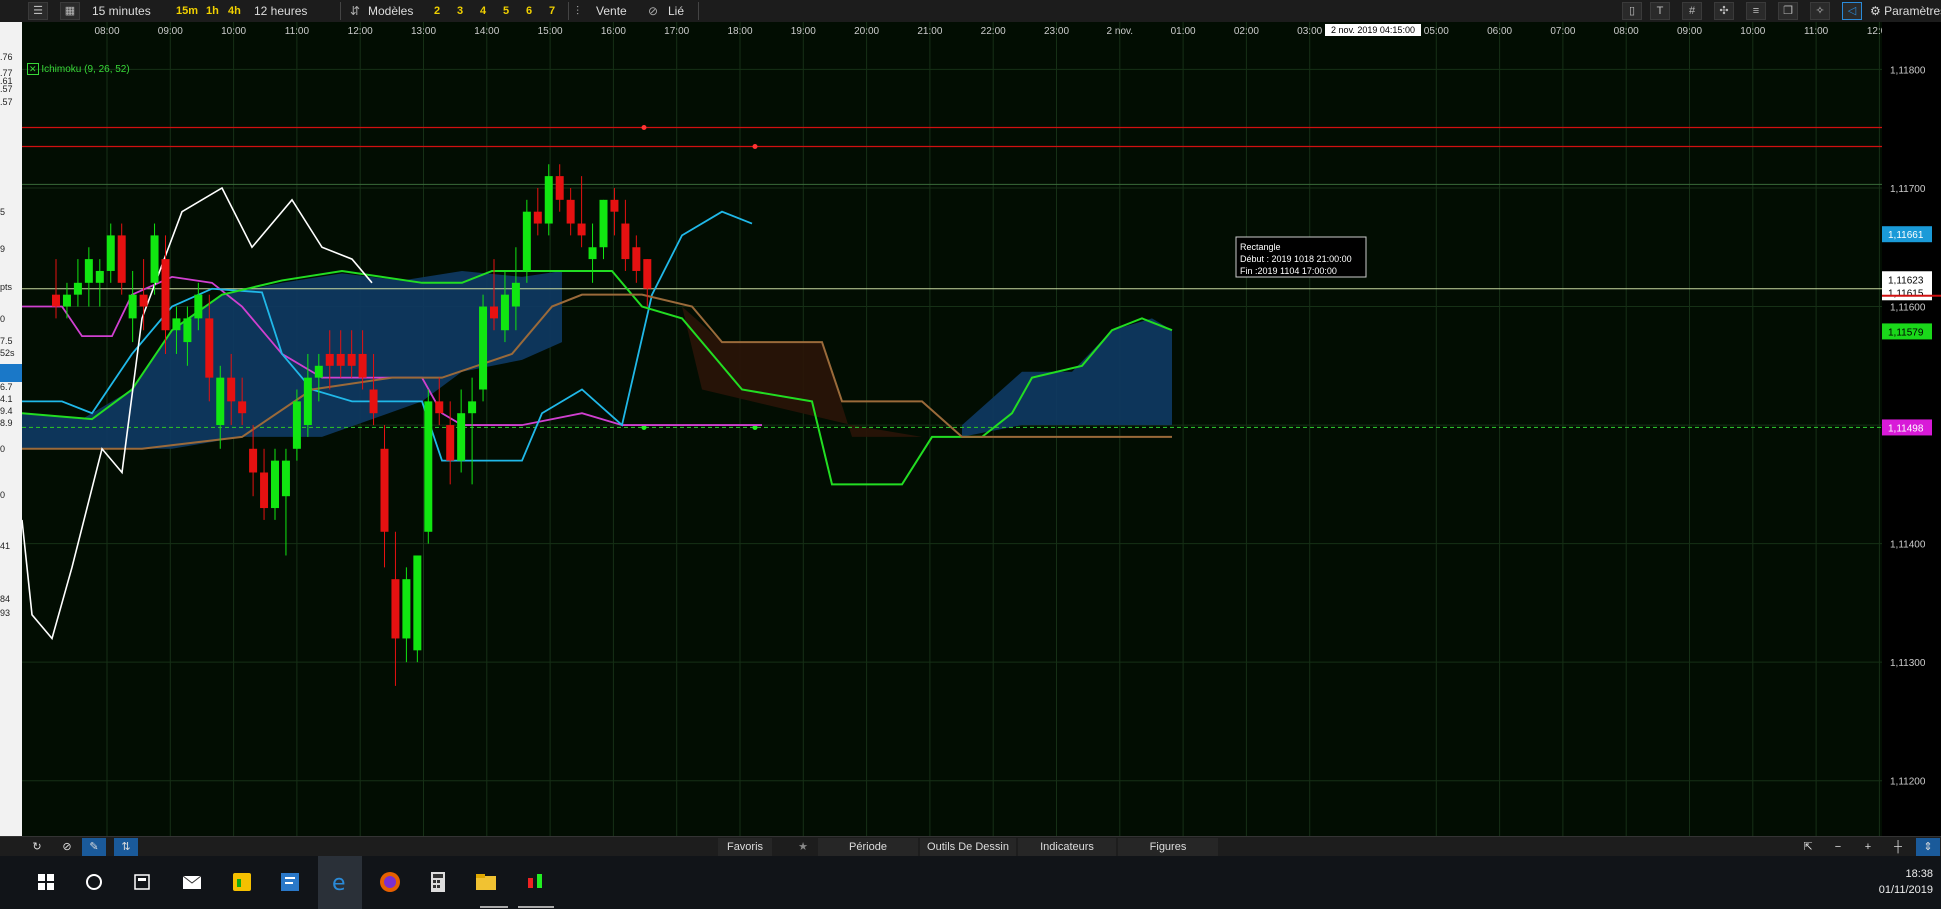 The width and height of the screenshot is (1941, 909). What do you see at coordinates (390, 882) in the screenshot?
I see `firefox-icon` at bounding box center [390, 882].